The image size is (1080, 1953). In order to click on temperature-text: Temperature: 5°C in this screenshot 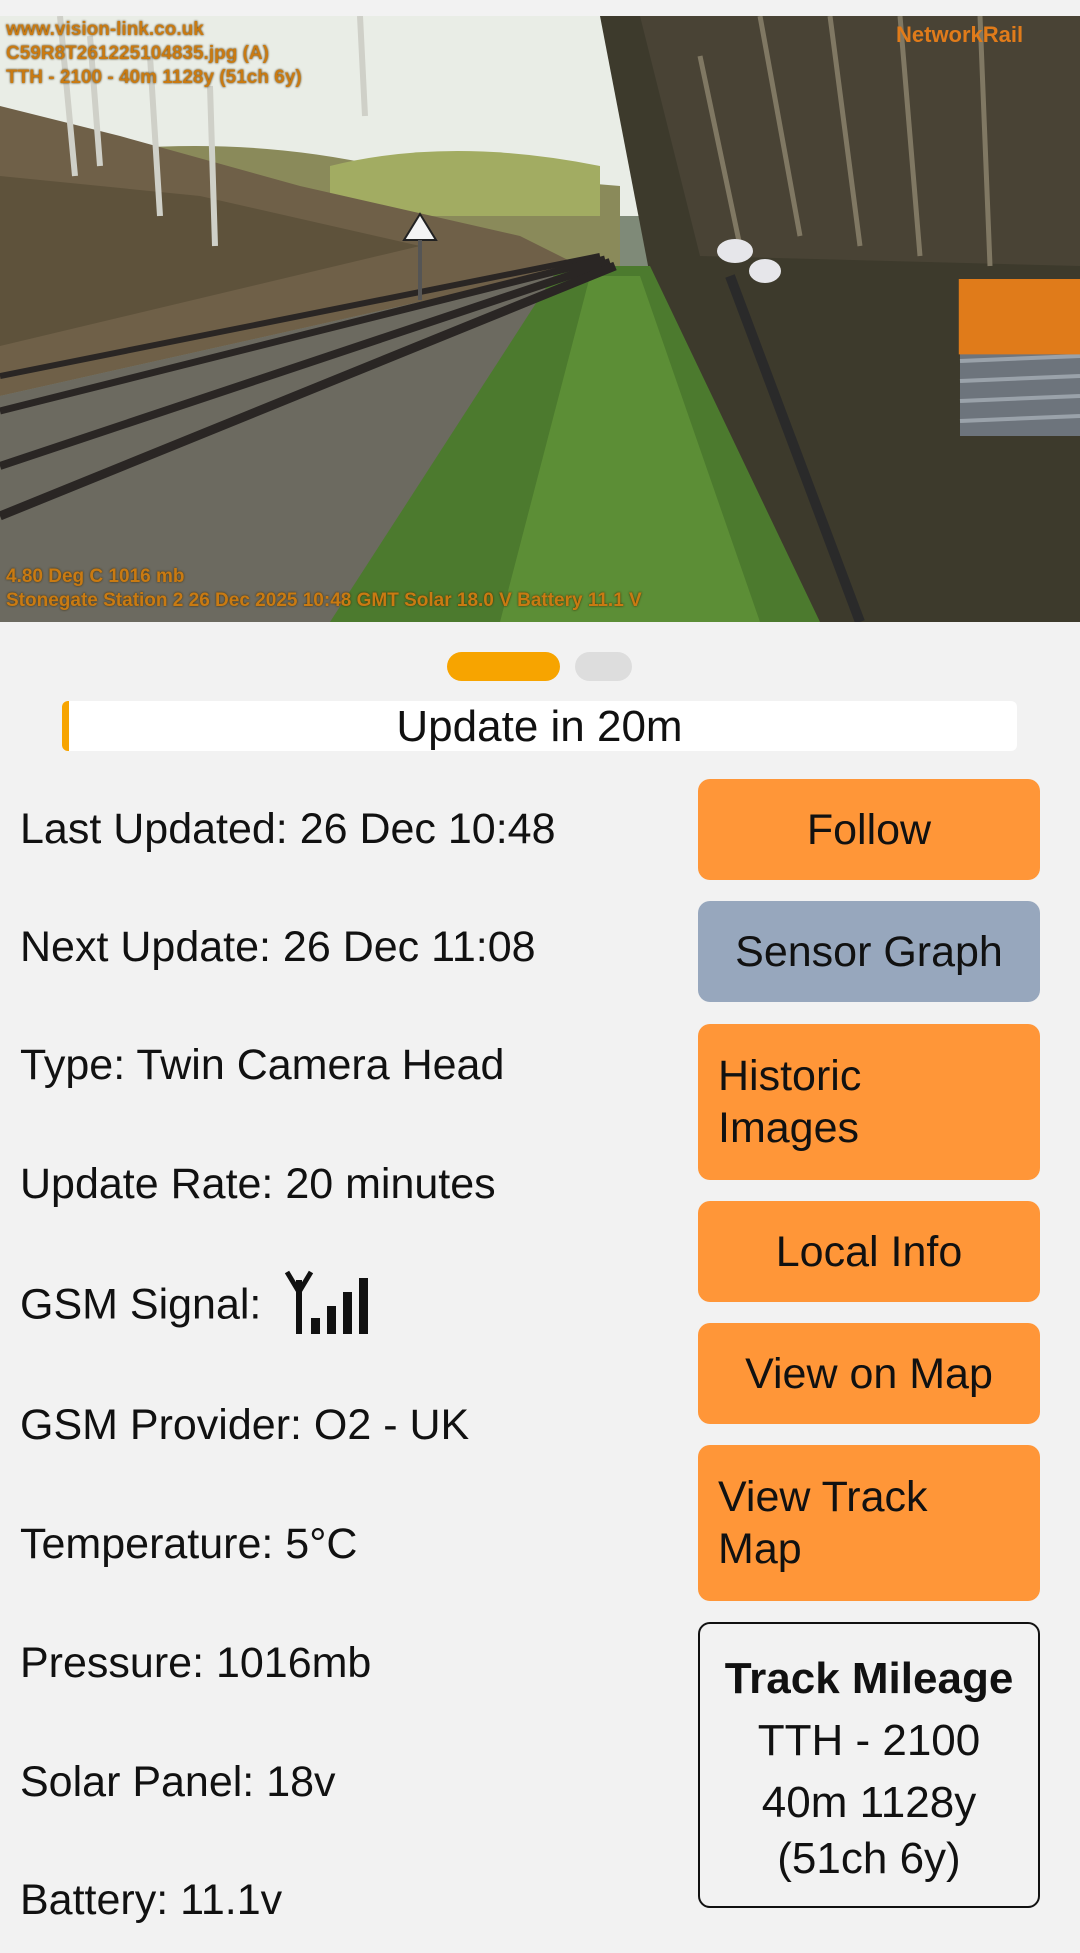, I will do `click(189, 1544)`.